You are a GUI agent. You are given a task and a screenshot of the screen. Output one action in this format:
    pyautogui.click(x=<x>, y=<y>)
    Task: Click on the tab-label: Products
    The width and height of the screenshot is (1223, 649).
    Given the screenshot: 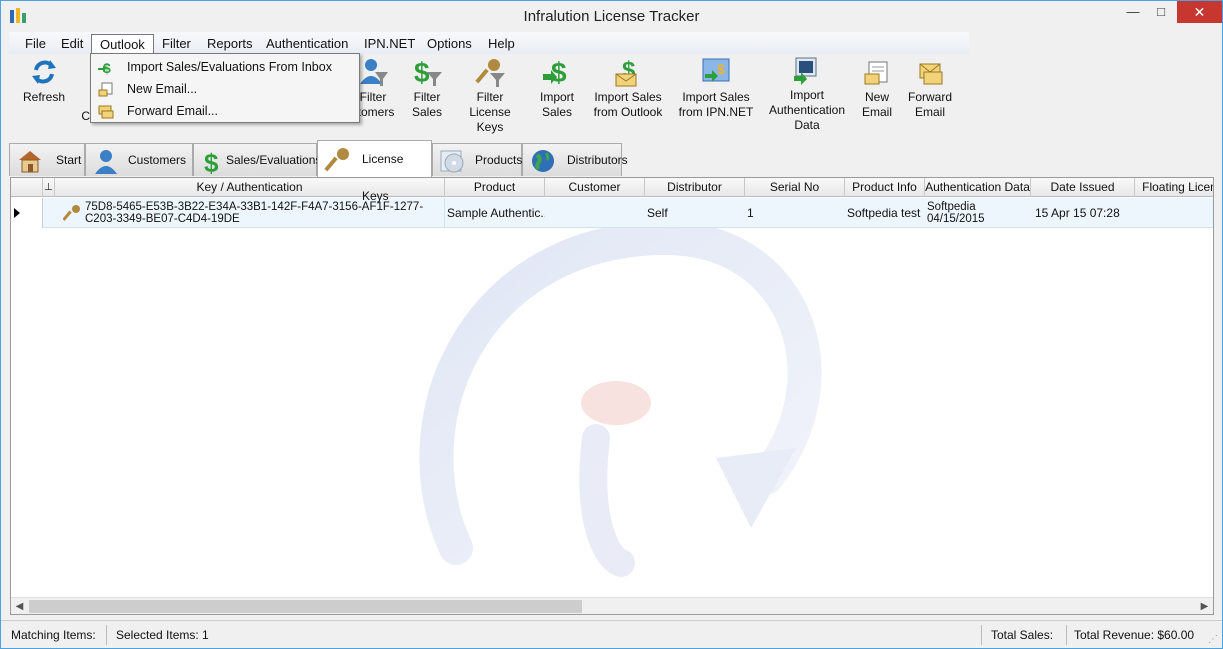 What is the action you would take?
    pyautogui.click(x=499, y=160)
    